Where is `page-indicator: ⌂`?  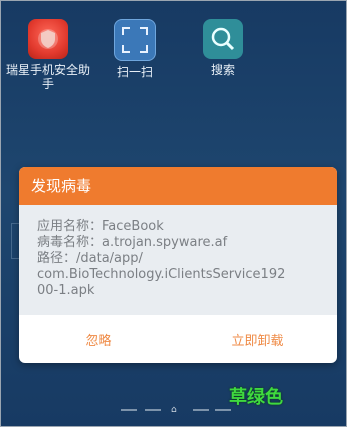
page-indicator: ⌂ is located at coordinates (176, 410).